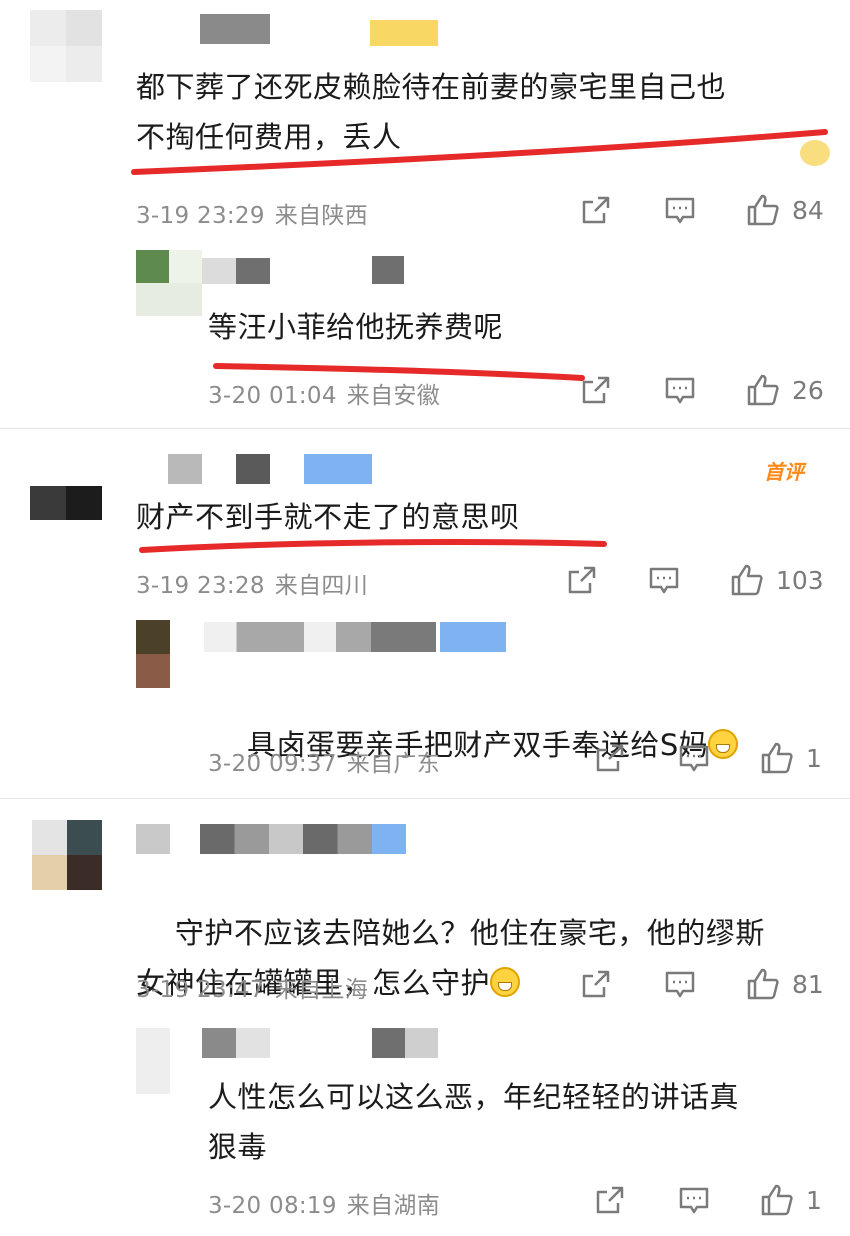  I want to click on comment-meta: 3-19 23:28 来自四川, so click(257, 583).